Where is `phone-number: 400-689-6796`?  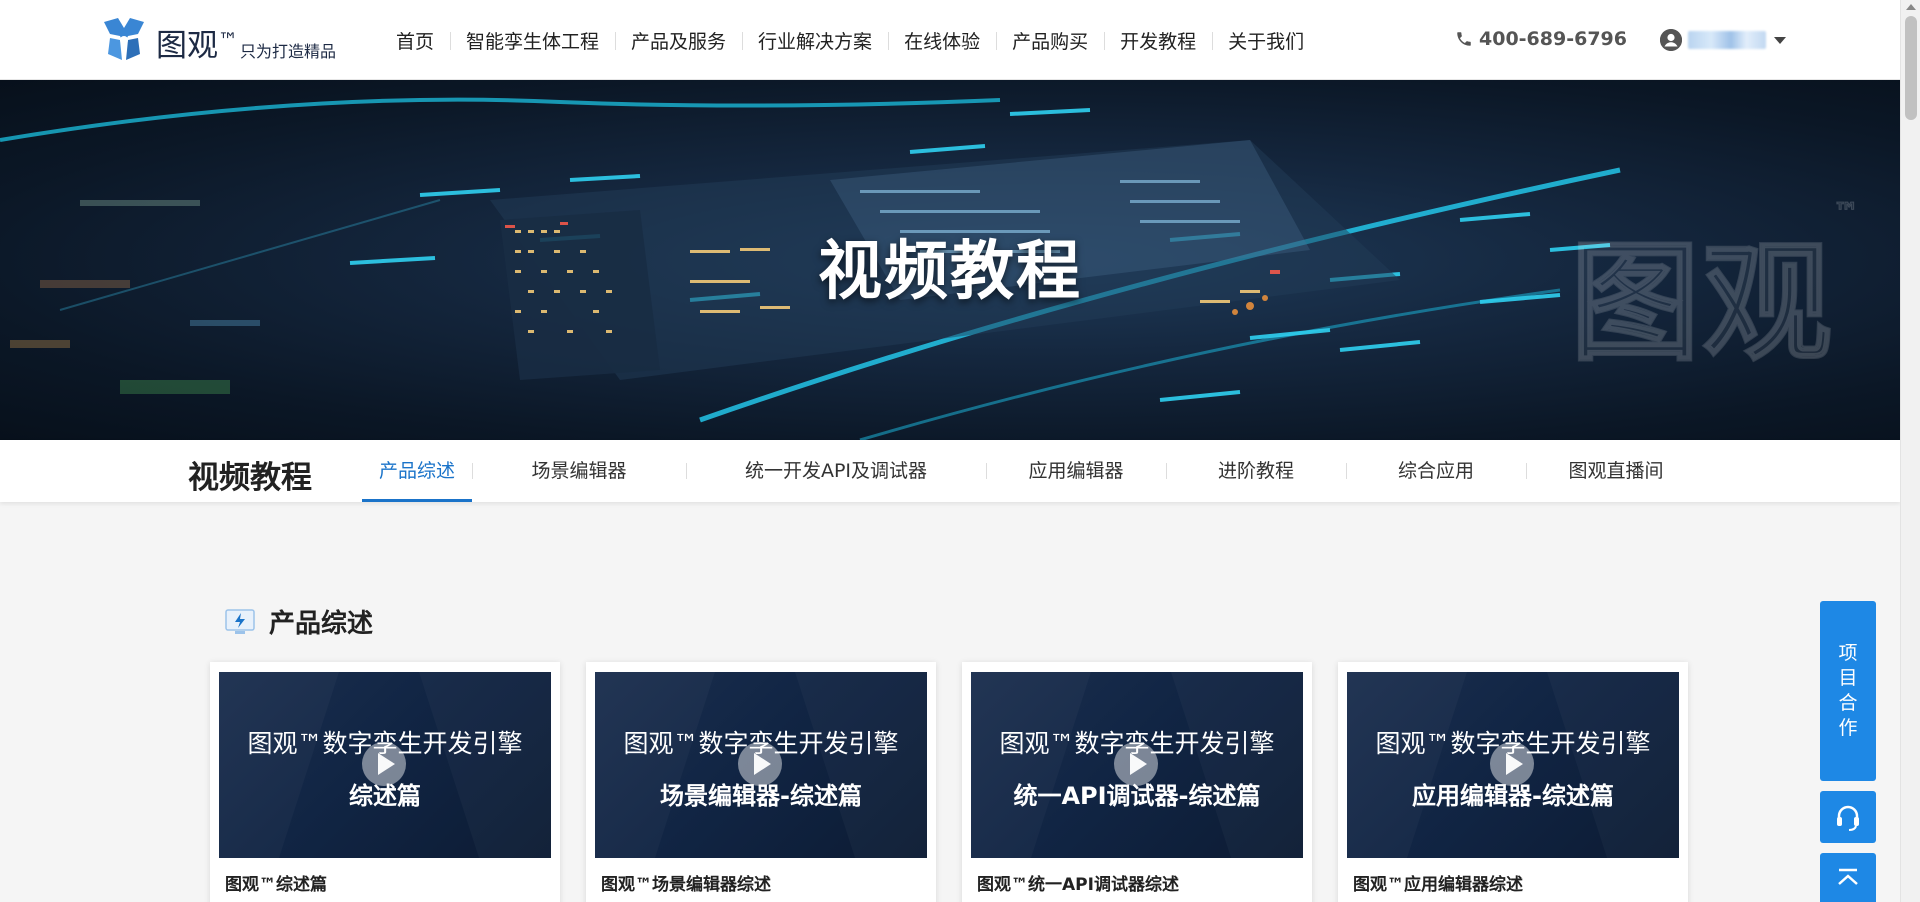
phone-number: 400-689-6796 is located at coordinates (1541, 39).